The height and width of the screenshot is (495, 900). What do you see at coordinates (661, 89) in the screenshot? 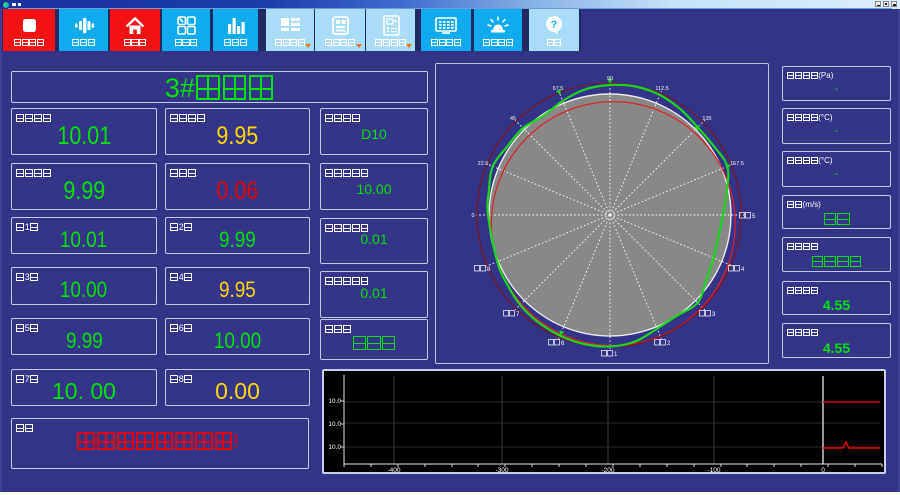
I see `svg-text: 112.5` at bounding box center [661, 89].